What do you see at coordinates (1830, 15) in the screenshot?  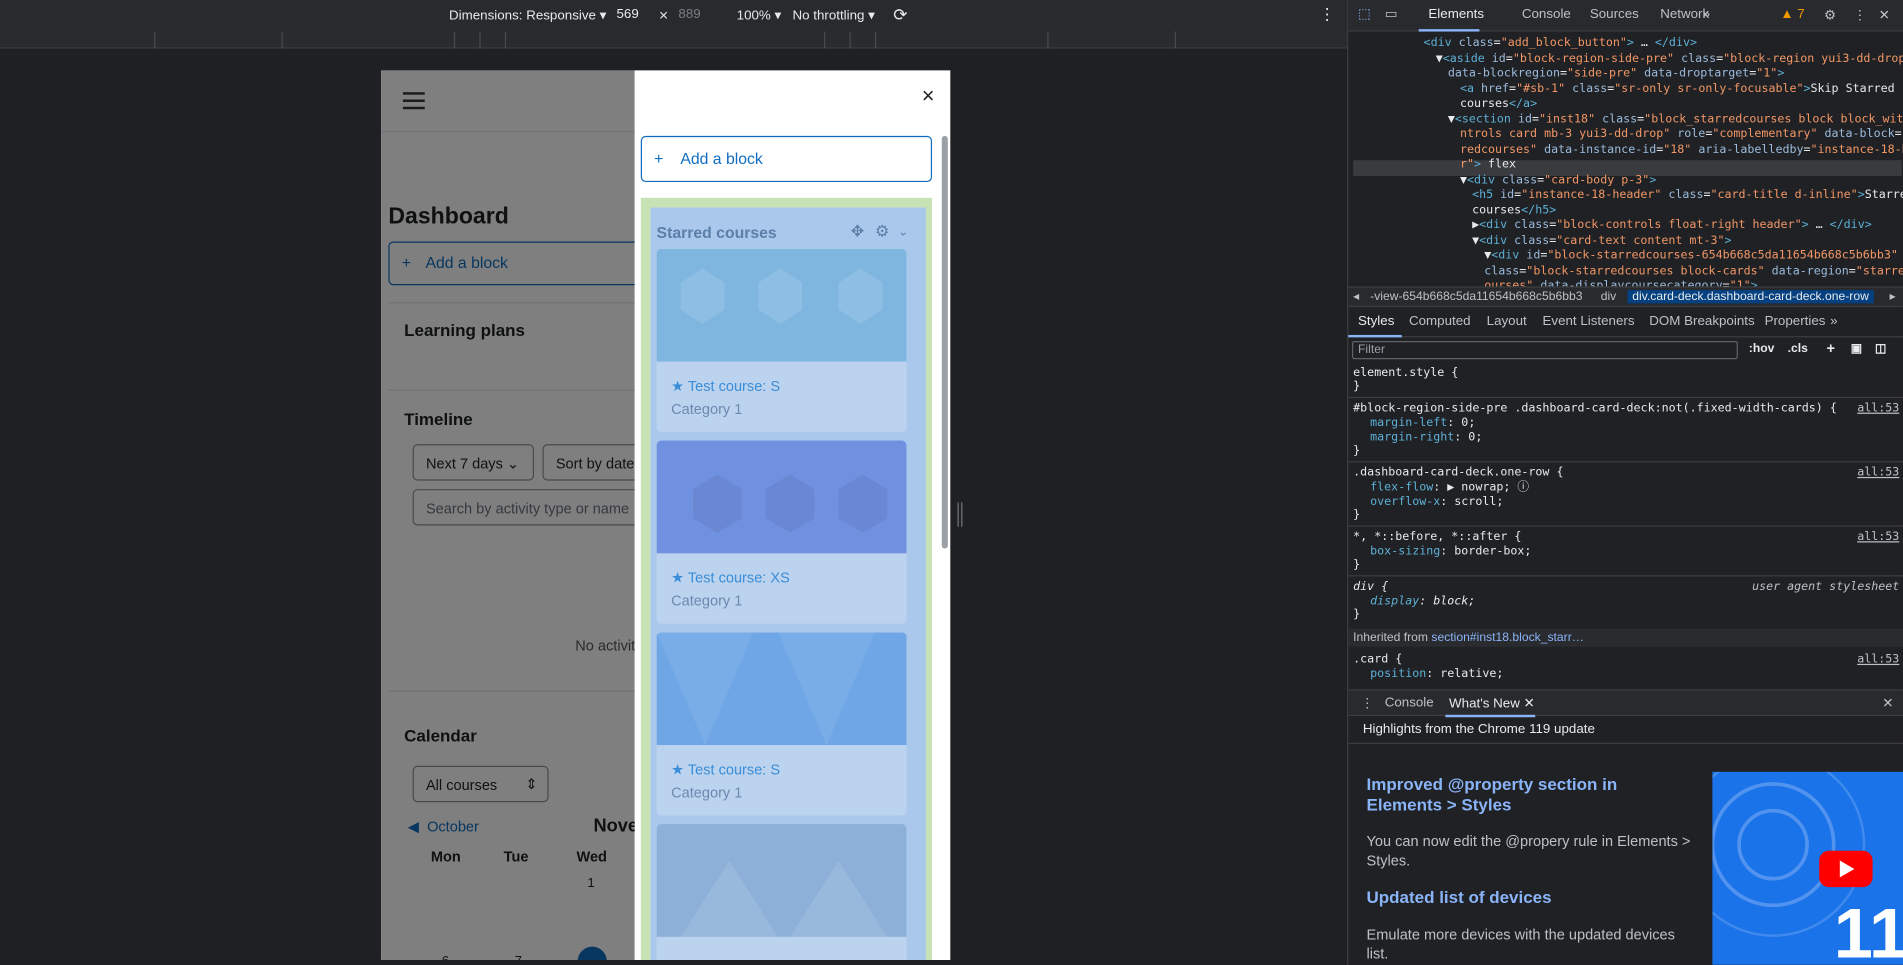 I see `settings-gear-icon: ⚙` at bounding box center [1830, 15].